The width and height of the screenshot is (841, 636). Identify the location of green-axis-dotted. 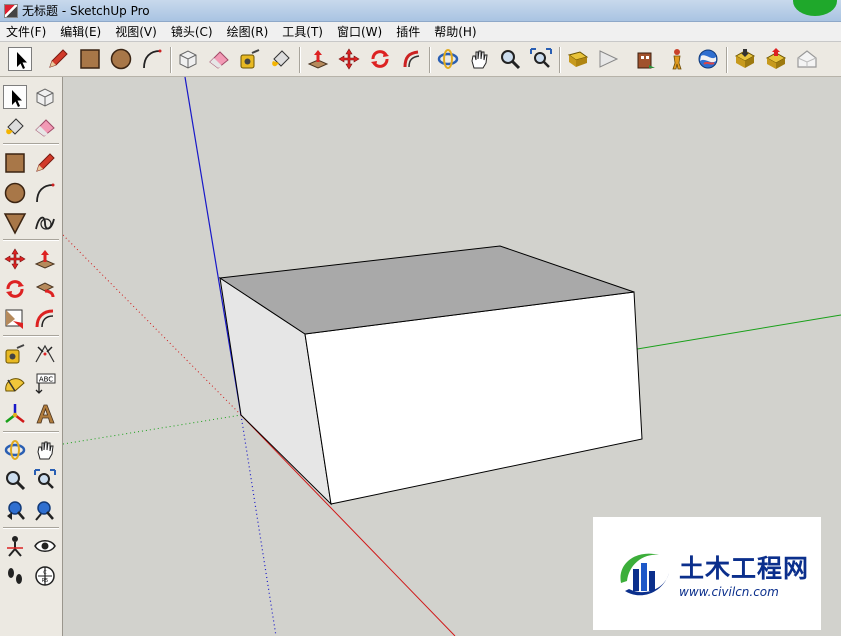
(152, 429).